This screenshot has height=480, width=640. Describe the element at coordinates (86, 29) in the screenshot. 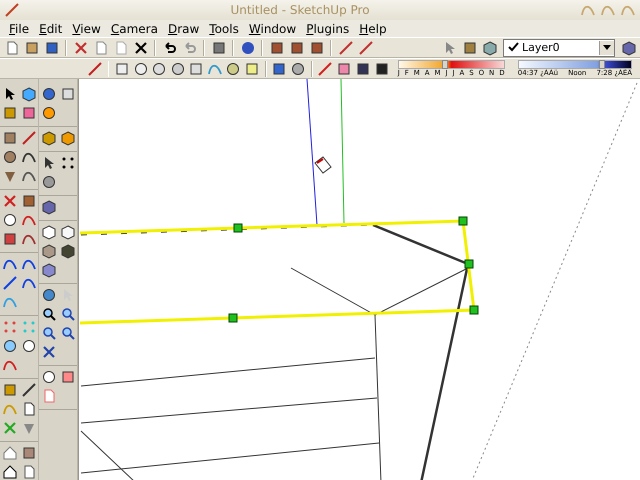

I see `menu-item: View` at that location.